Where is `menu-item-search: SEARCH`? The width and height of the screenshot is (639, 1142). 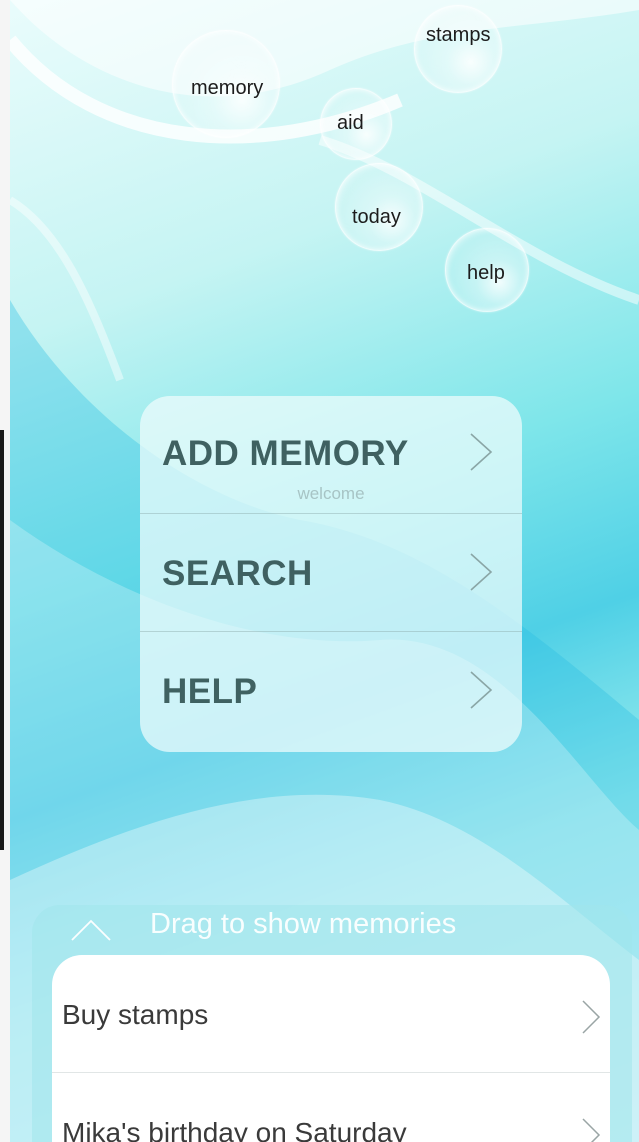 menu-item-search: SEARCH is located at coordinates (331, 573).